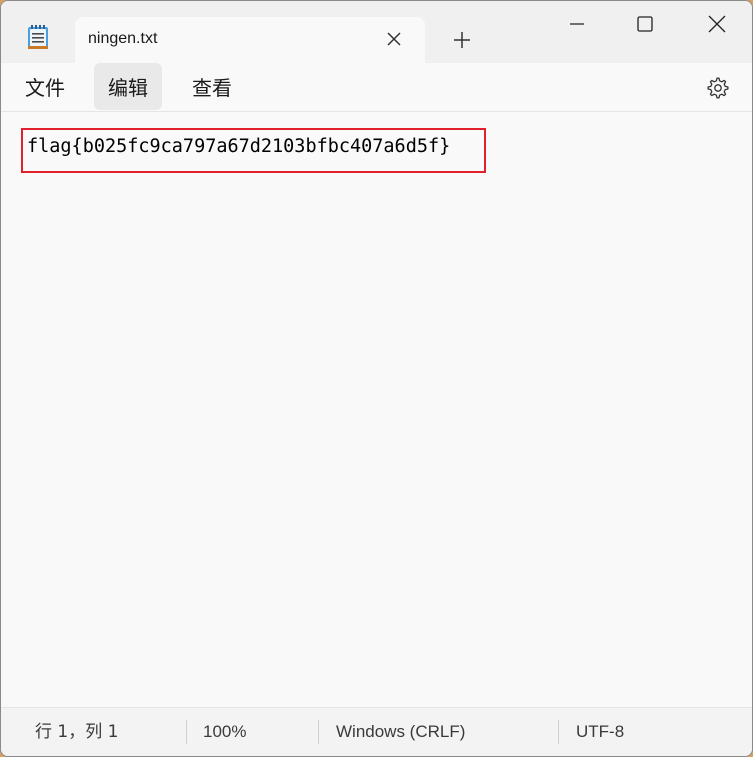 The height and width of the screenshot is (757, 753). I want to click on tab-title: ningen.txt, so click(123, 38).